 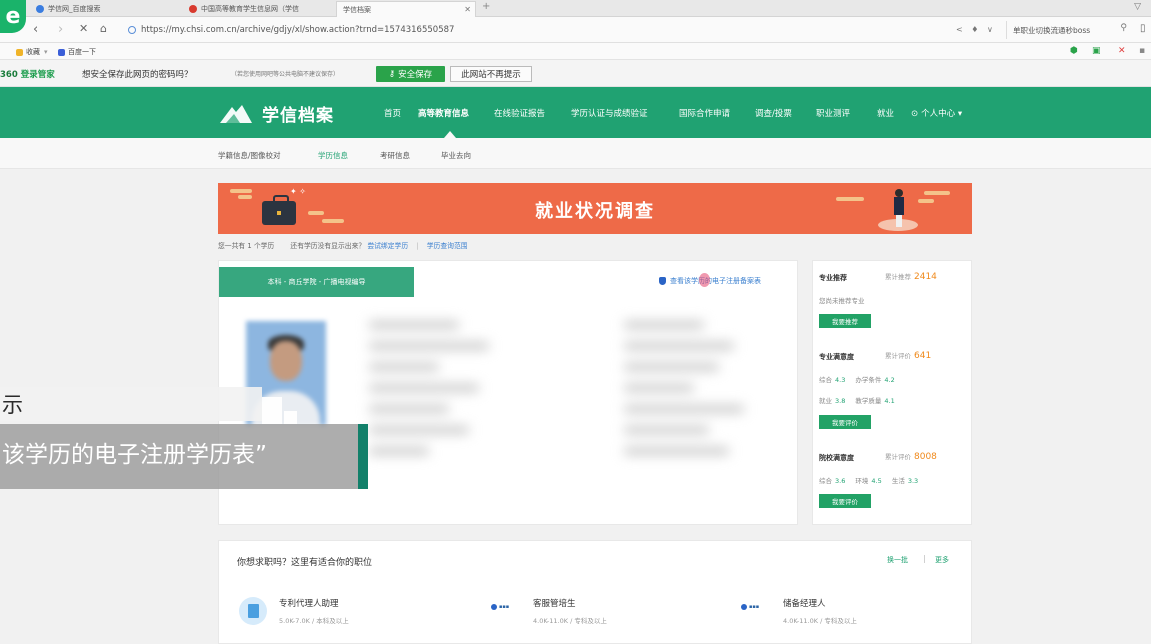 What do you see at coordinates (575, 8) in the screenshot?
I see `tab-bar: 学信网_百度搜索 中国高等教育学生信息网（学信 学信档案 ✕ + ▽` at bounding box center [575, 8].